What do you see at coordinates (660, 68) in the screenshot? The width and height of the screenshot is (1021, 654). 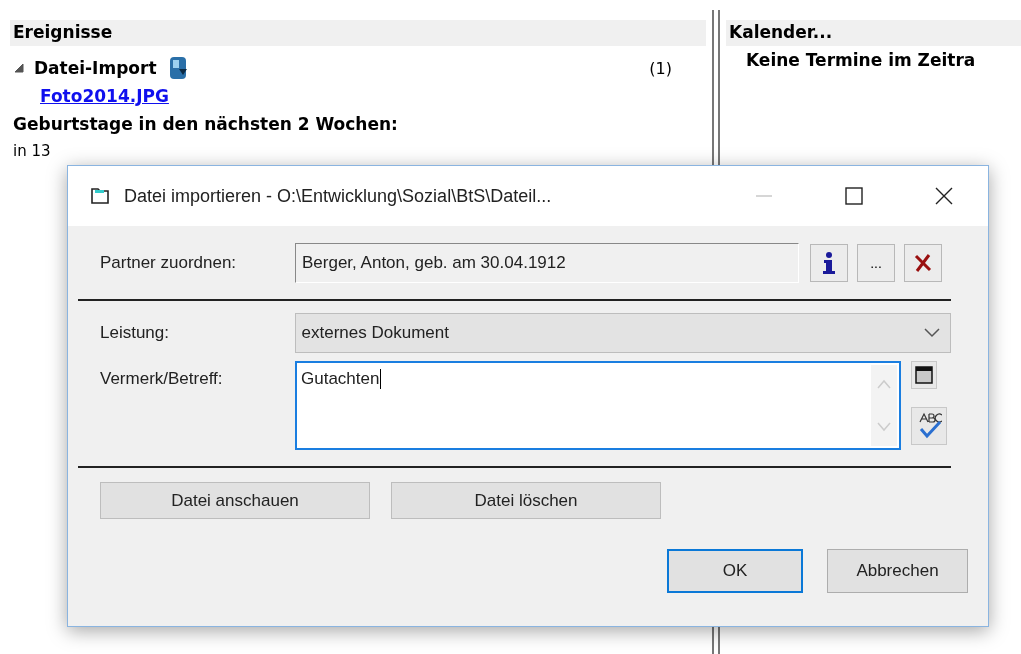 I see `item-count: (1)` at bounding box center [660, 68].